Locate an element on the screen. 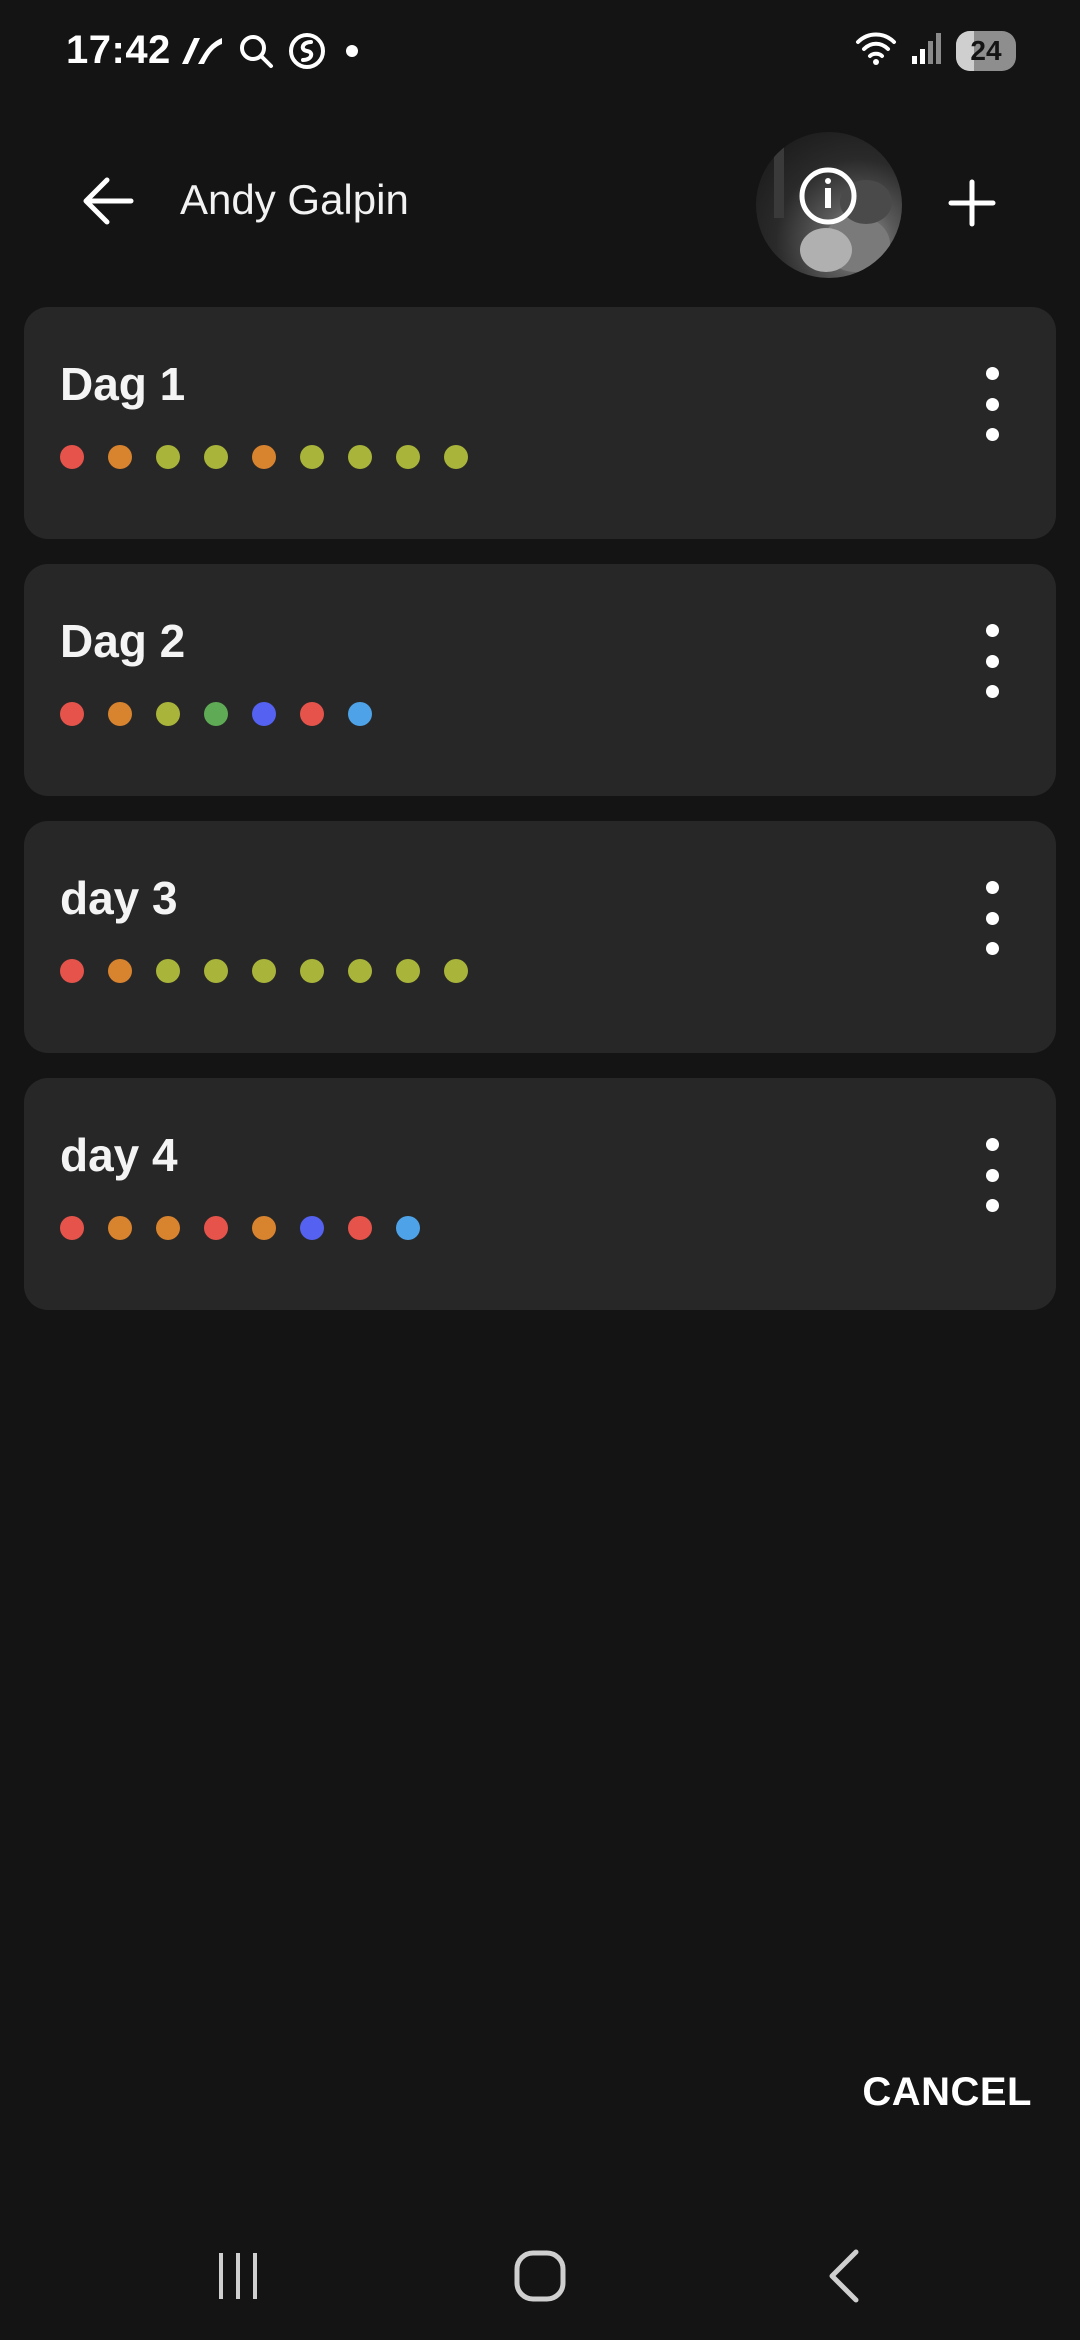 The width and height of the screenshot is (1080, 2340). recents-icon is located at coordinates (238, 2278).